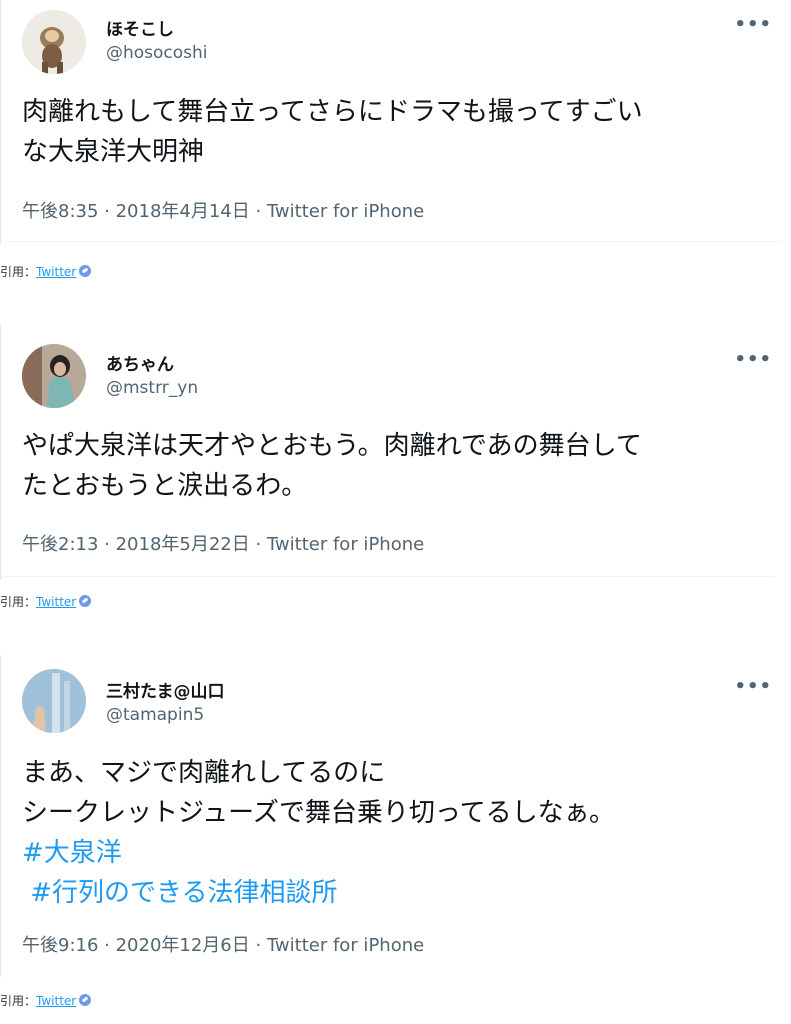  Describe the element at coordinates (332, 112) in the screenshot. I see `tweet-text-line: 肉離れもして舞台立ってさらにドラマも撮ってすごい` at that location.